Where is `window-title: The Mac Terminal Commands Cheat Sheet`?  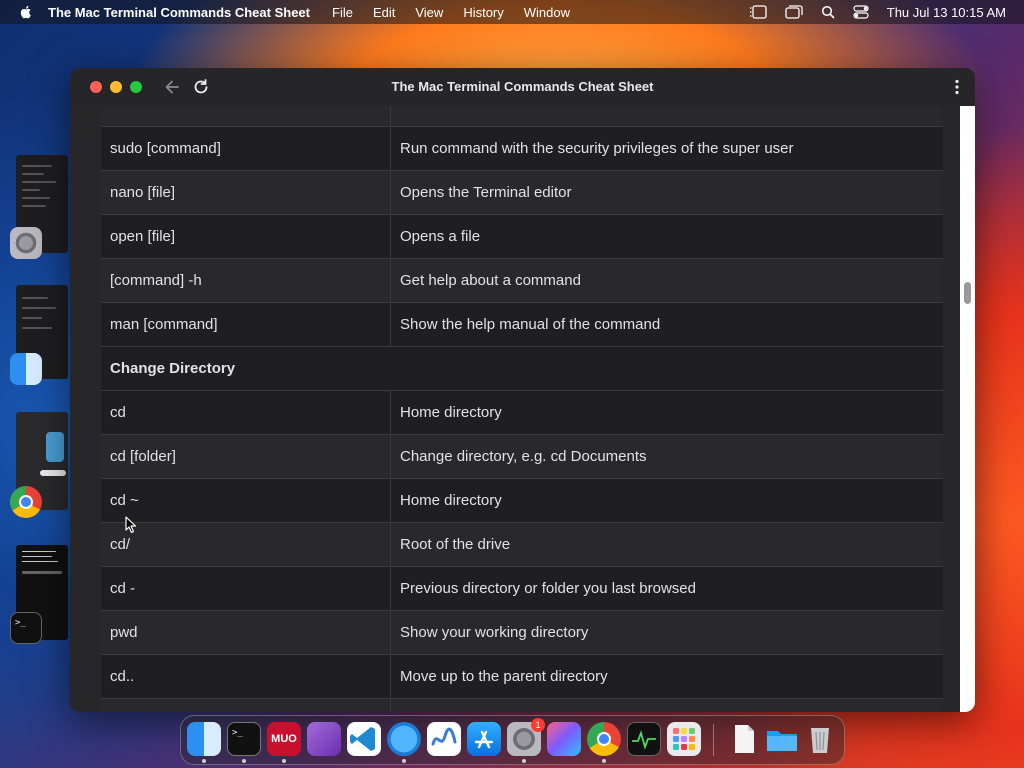 window-title: The Mac Terminal Commands Cheat Sheet is located at coordinates (522, 86).